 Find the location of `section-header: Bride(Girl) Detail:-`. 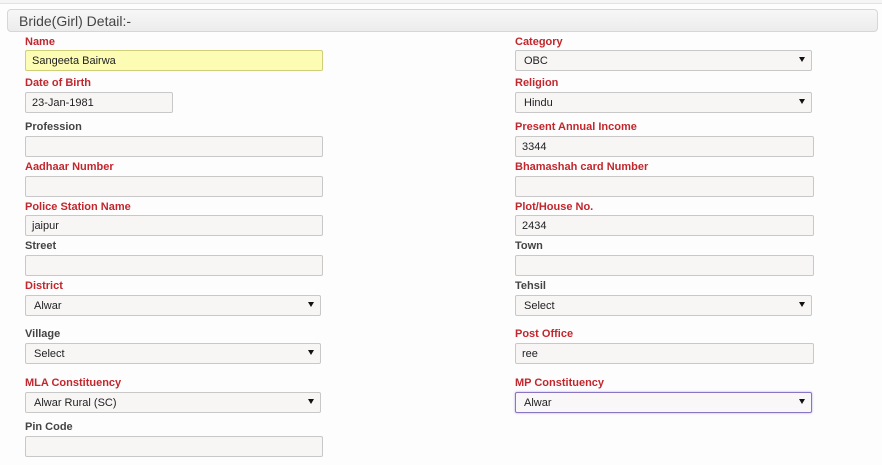

section-header: Bride(Girl) Detail:- is located at coordinates (442, 20).